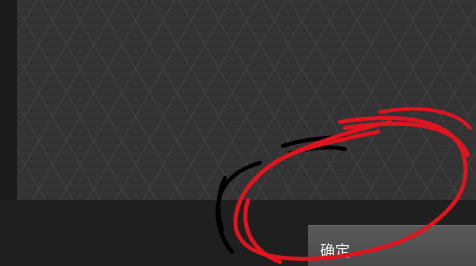  Describe the element at coordinates (8, 104) in the screenshot. I see `left-edge-strip` at that location.